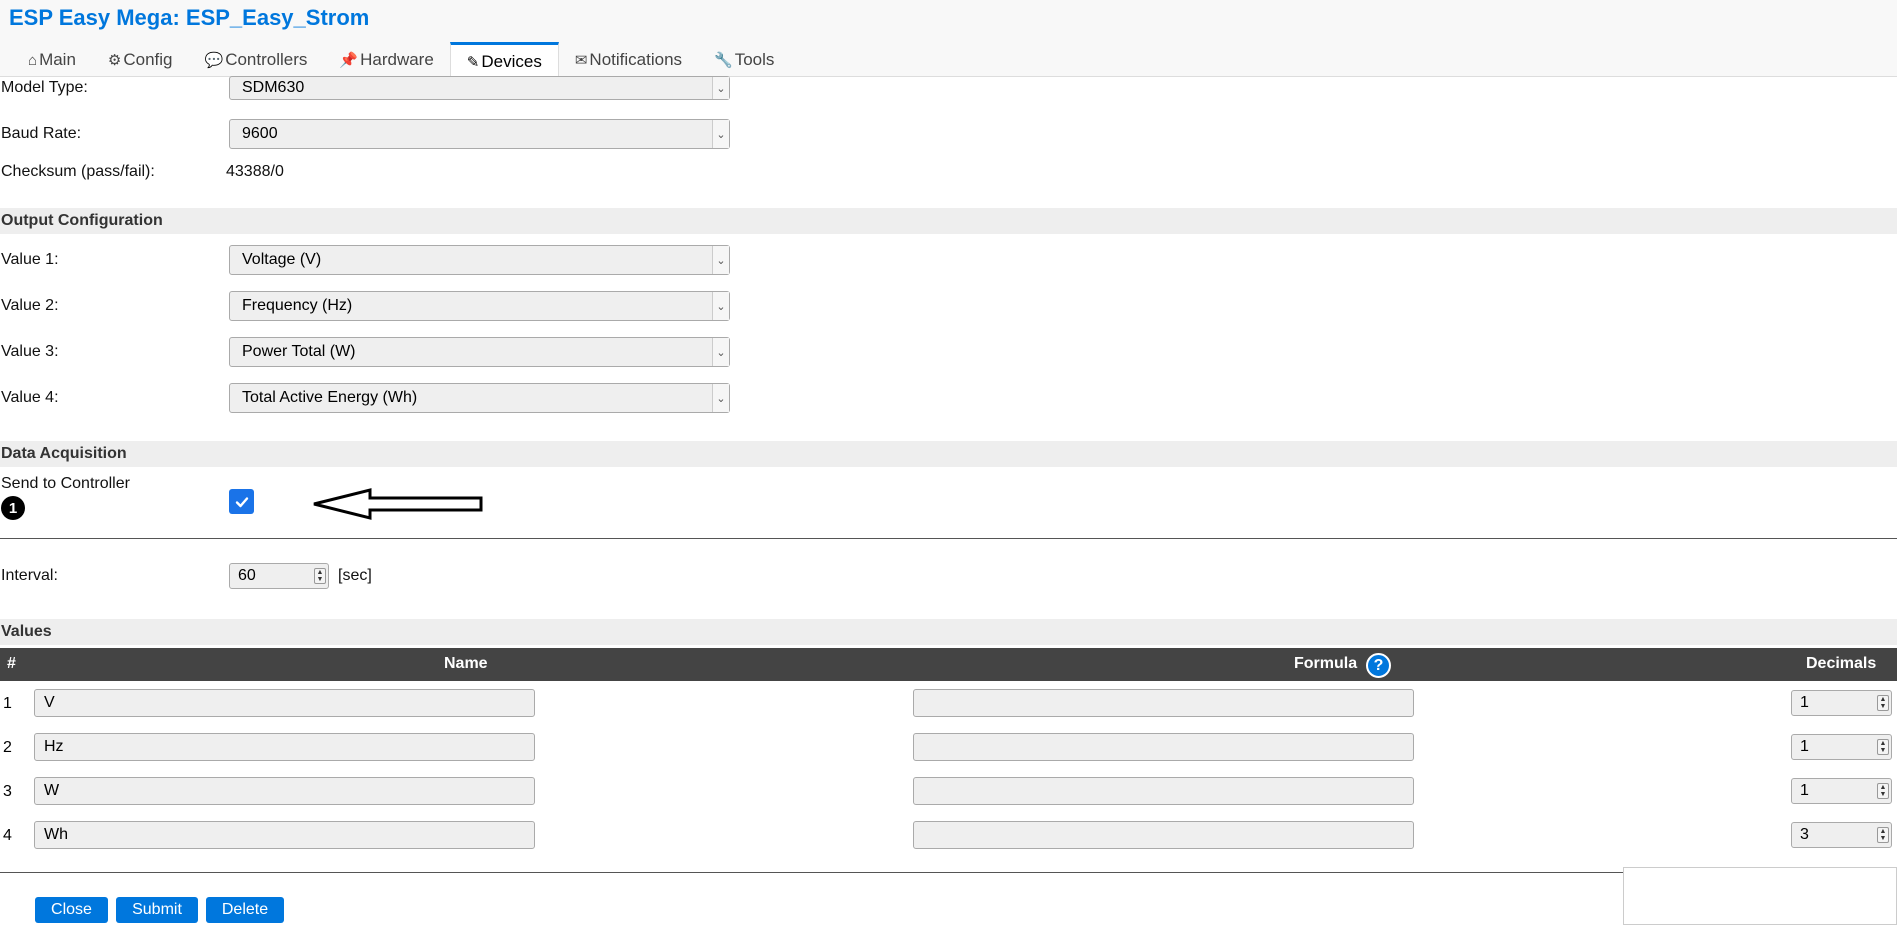  Describe the element at coordinates (754, 59) in the screenshot. I see `tab-label: Tools` at that location.